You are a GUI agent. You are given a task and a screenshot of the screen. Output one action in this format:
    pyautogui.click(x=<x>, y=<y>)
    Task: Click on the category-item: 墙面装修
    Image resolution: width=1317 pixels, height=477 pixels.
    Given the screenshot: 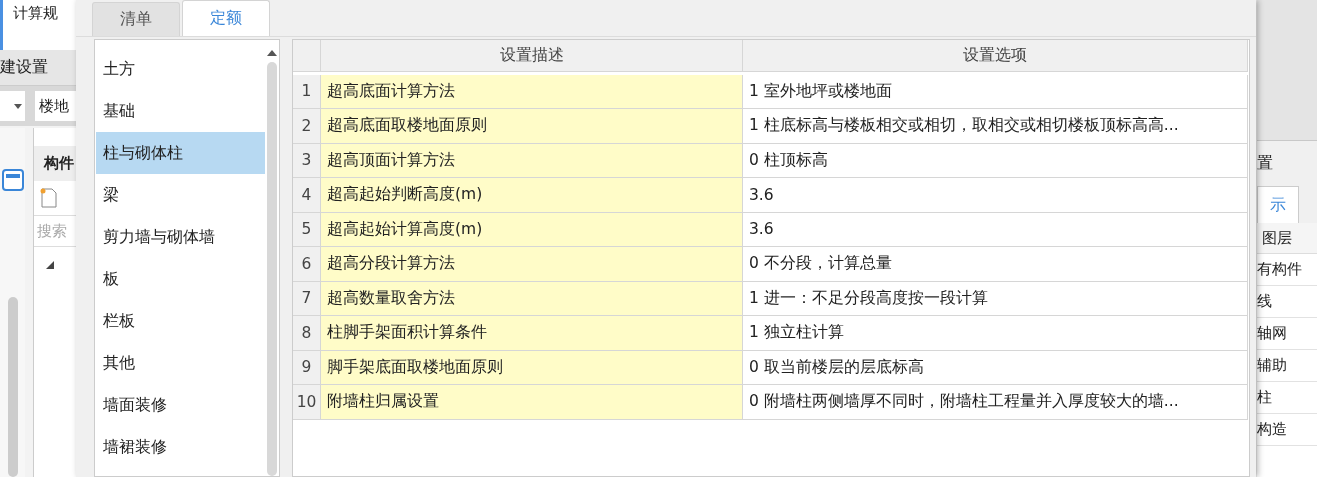 What is the action you would take?
    pyautogui.click(x=180, y=405)
    